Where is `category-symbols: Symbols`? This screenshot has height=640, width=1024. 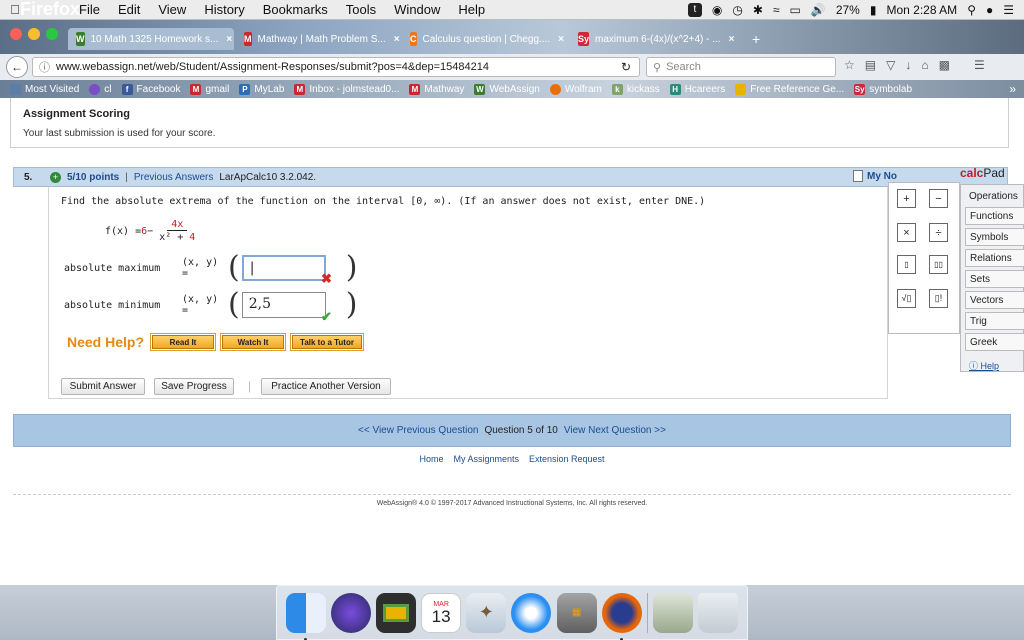
category-symbols: Symbols is located at coordinates (994, 237).